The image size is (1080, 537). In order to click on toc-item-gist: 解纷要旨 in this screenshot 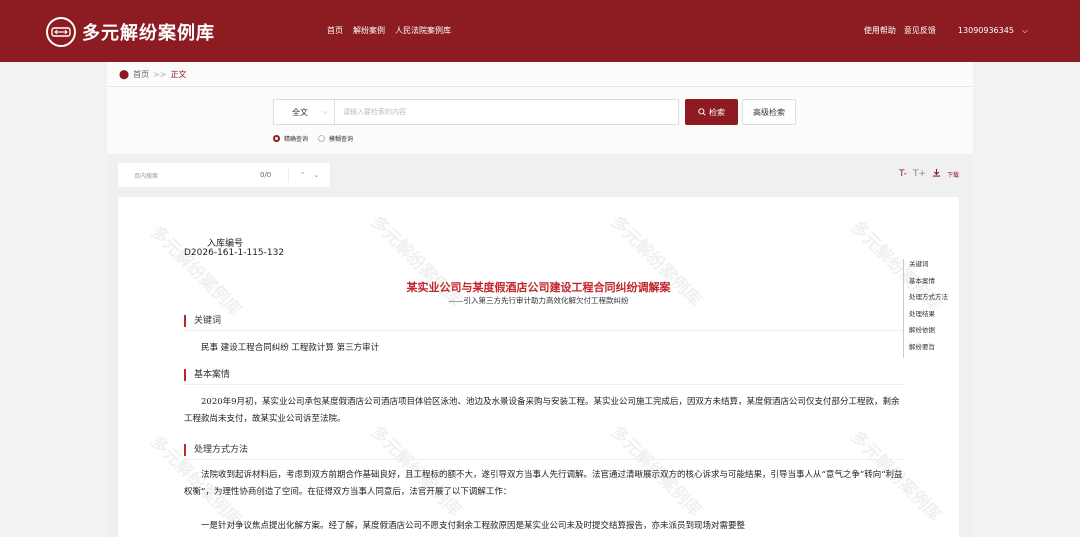, I will do `click(928, 350)`.